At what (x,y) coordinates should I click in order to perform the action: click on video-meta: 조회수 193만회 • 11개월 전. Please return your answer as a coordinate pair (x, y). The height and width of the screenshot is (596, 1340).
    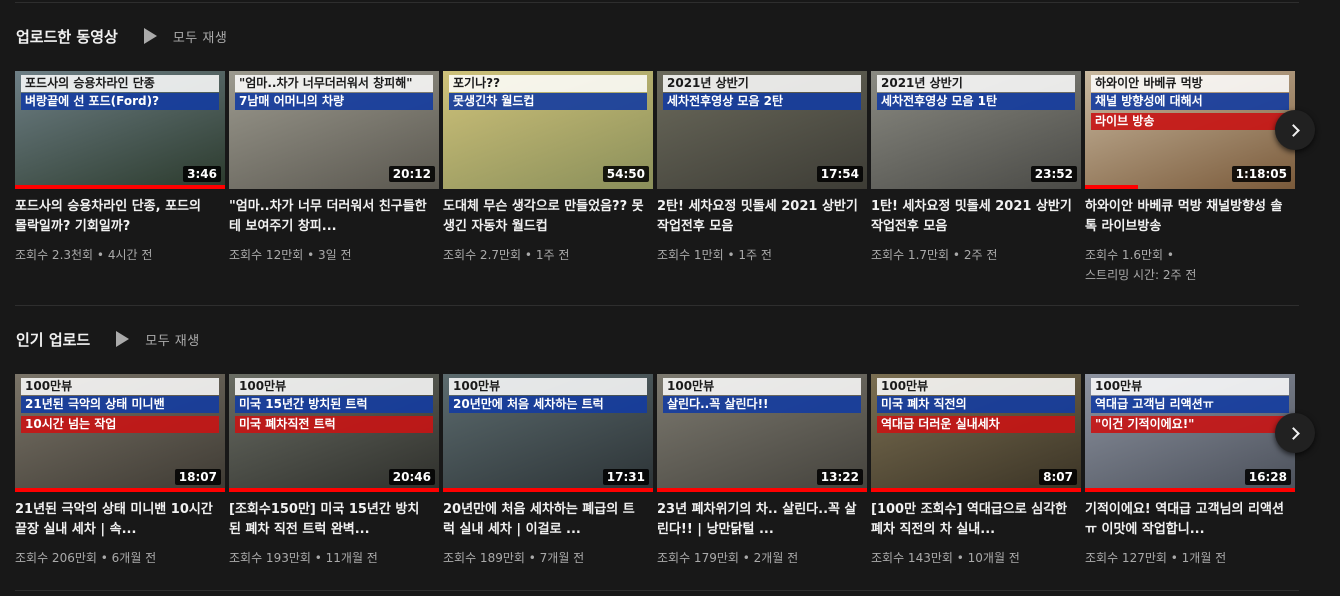
    Looking at the image, I should click on (334, 558).